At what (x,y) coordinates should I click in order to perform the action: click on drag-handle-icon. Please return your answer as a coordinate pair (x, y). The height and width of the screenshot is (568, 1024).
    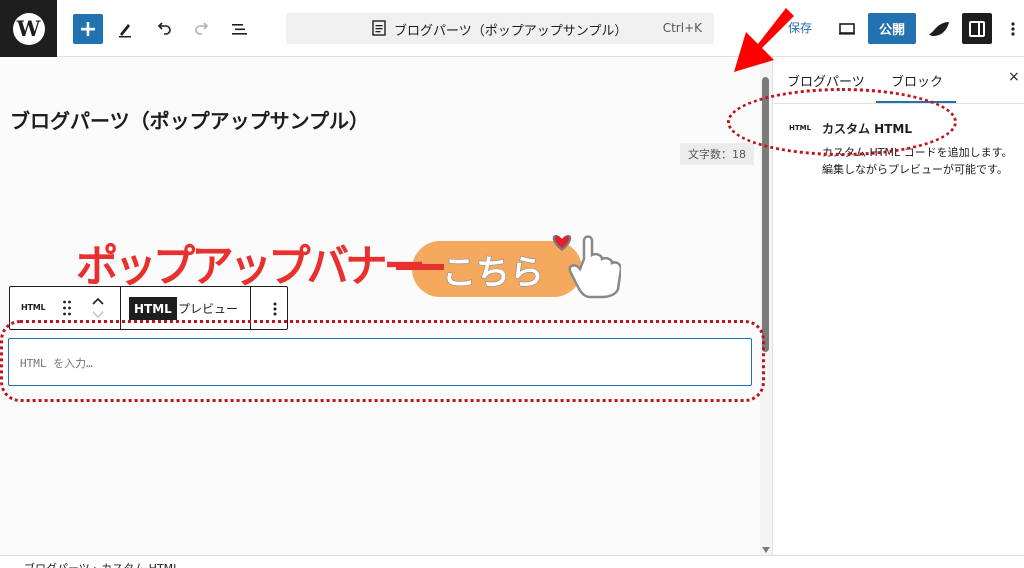
    Looking at the image, I should click on (67, 308).